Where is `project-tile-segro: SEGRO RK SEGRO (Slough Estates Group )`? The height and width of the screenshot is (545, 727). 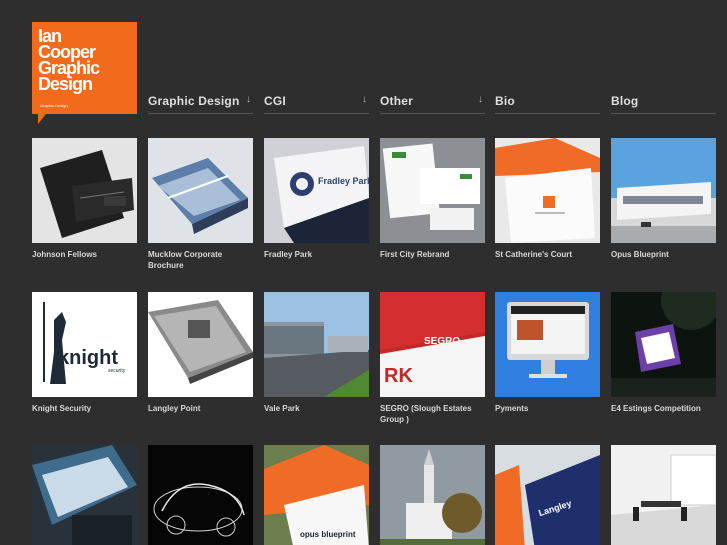
project-tile-segro: SEGRO RK SEGRO (Slough Estates Group ) is located at coordinates (432, 358).